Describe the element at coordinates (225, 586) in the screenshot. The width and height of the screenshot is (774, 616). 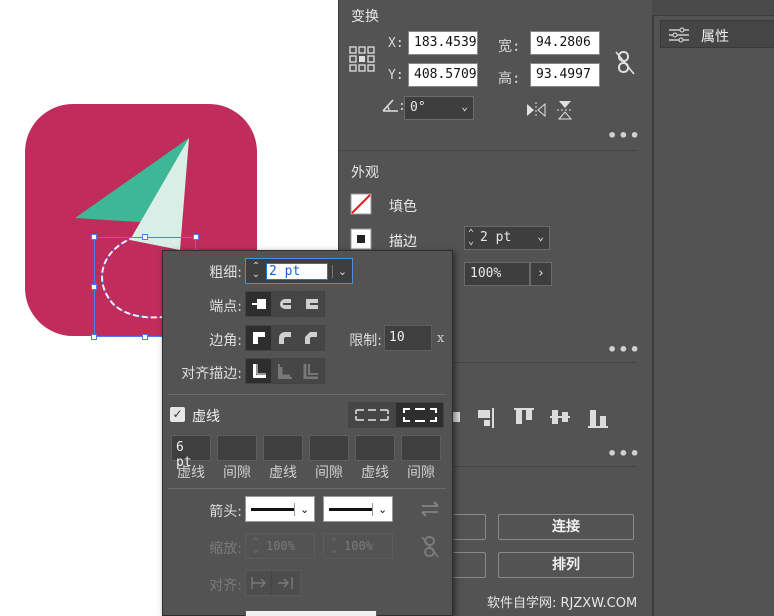
I see `arrow-align-label: 对齐:` at that location.